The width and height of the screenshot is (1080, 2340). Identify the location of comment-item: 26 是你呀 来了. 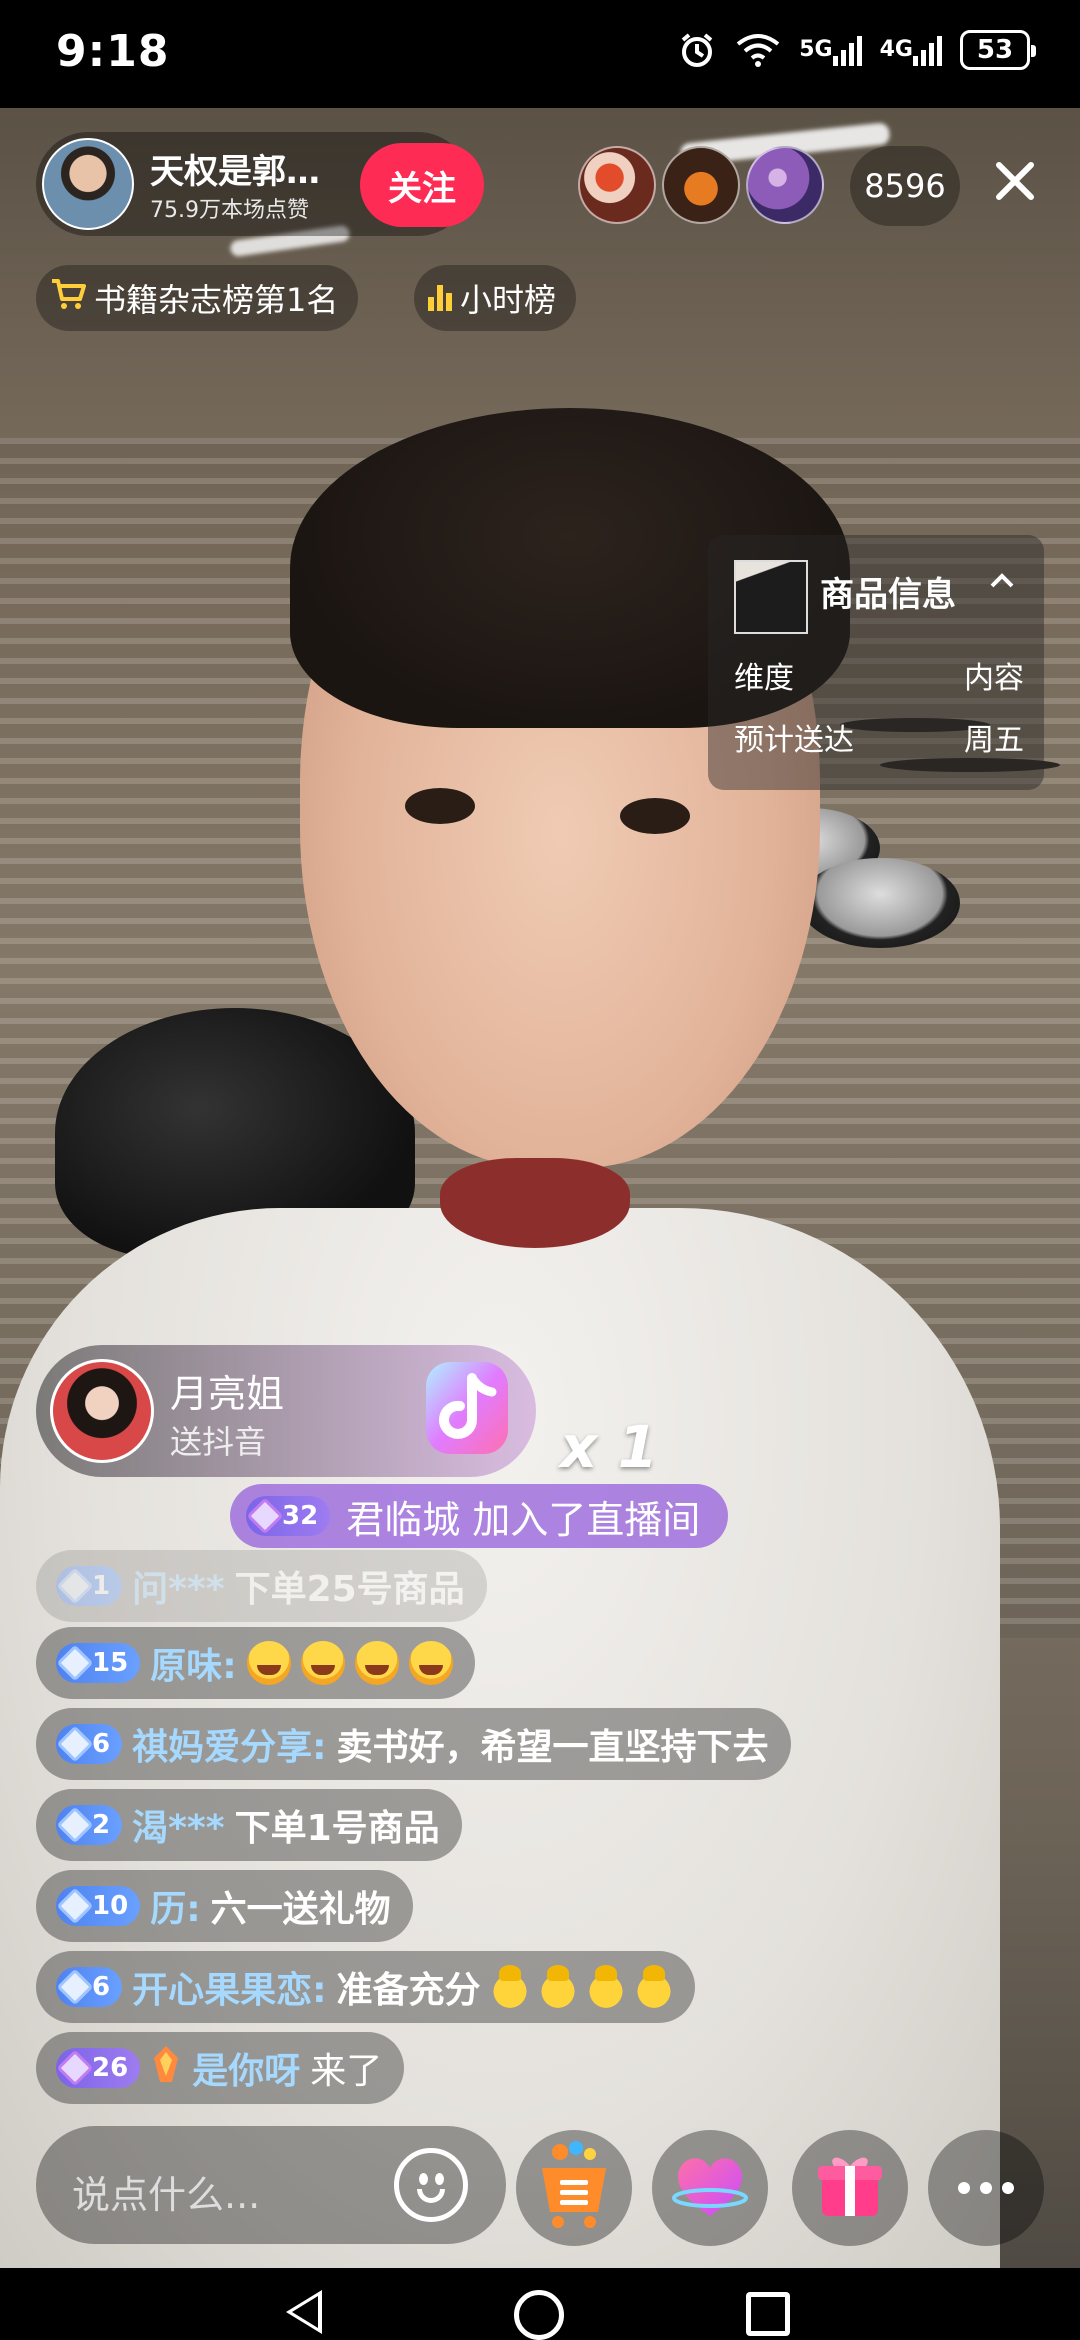
(220, 2068).